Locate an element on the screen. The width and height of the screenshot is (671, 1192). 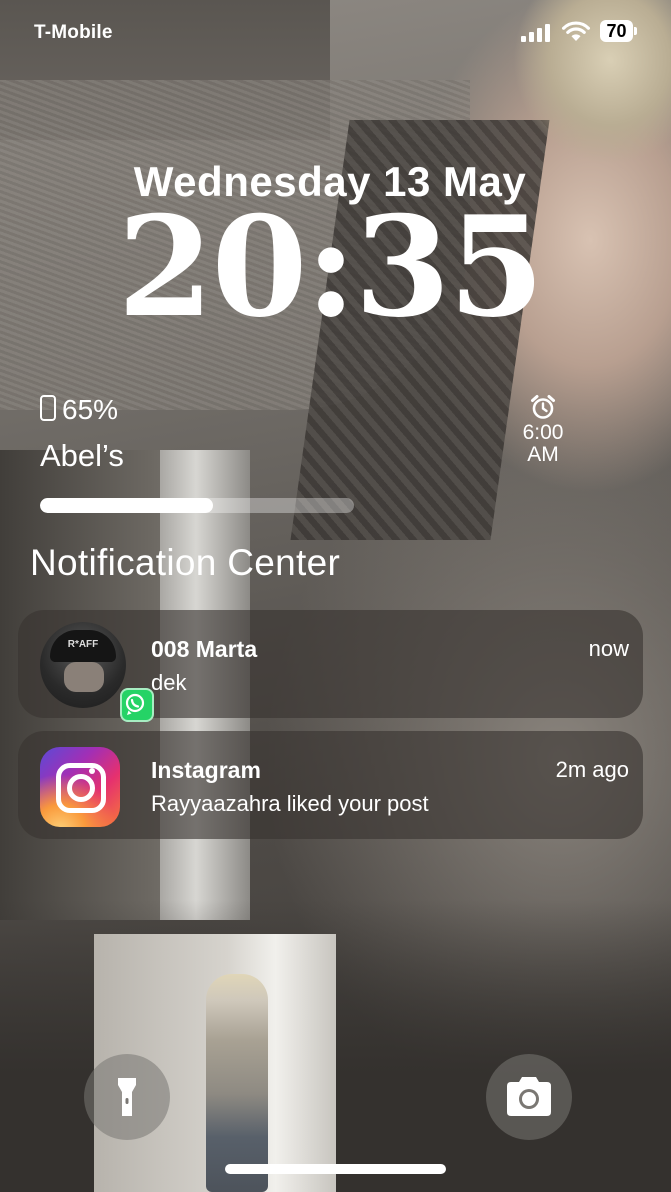
alarm-widget: 6:00 AM is located at coordinates (543, 430).